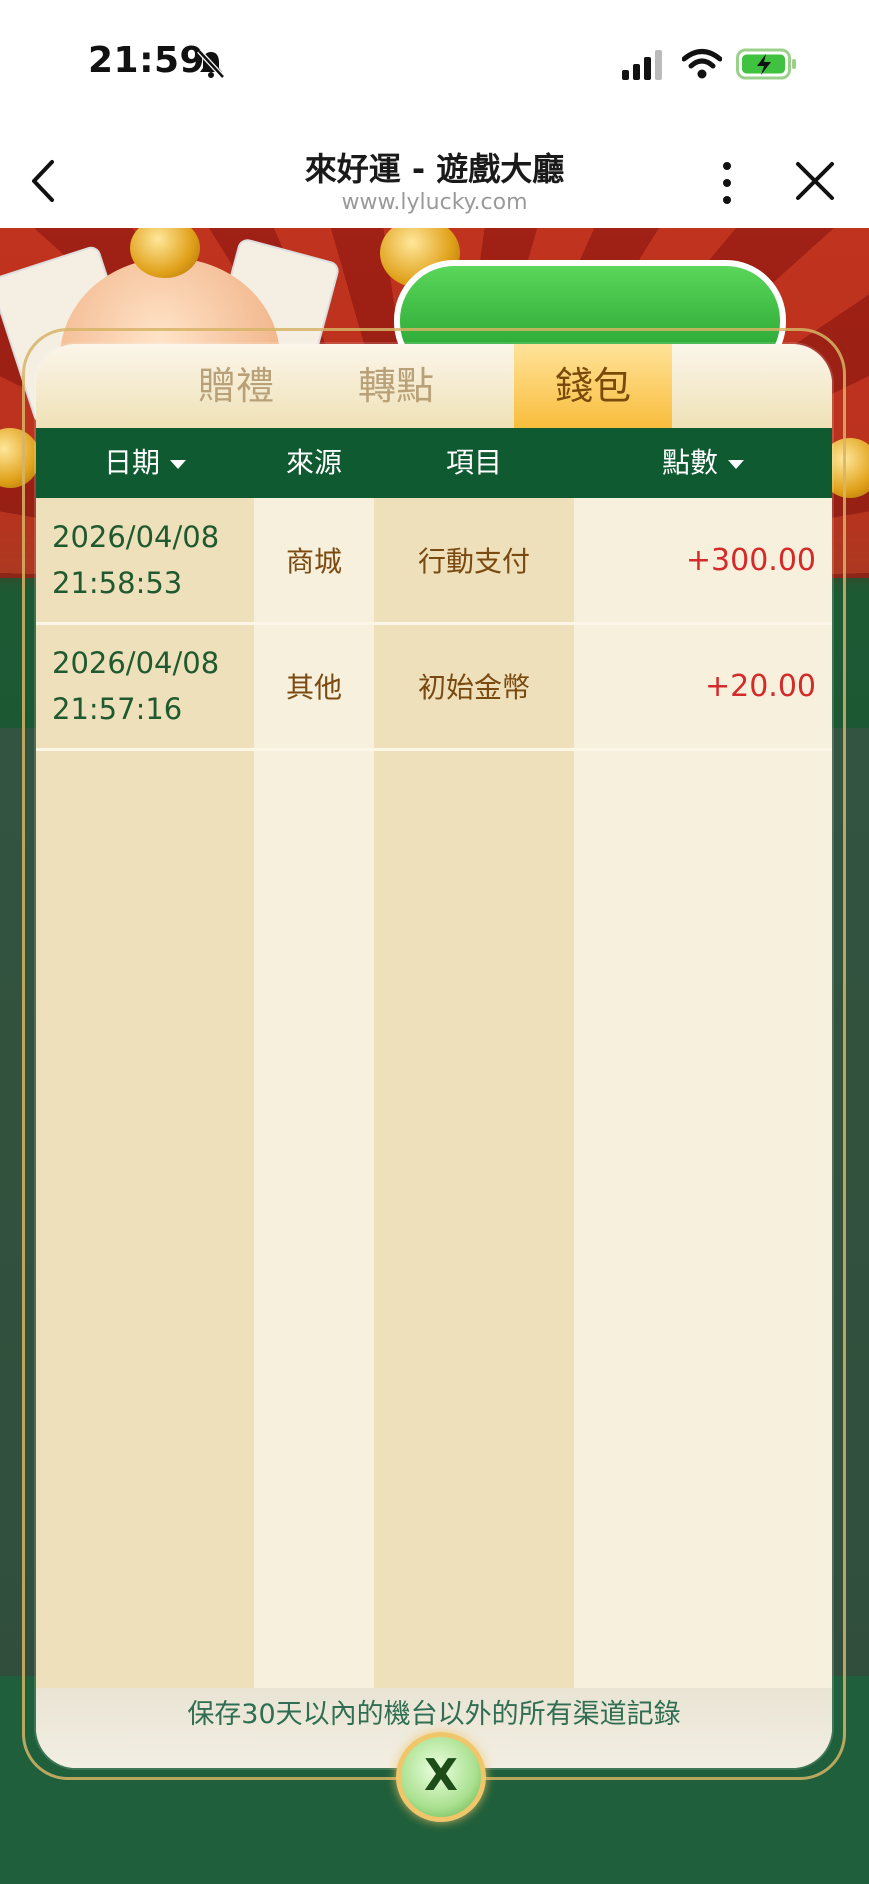  Describe the element at coordinates (473, 687) in the screenshot. I see `row-item: 初始金幣` at that location.